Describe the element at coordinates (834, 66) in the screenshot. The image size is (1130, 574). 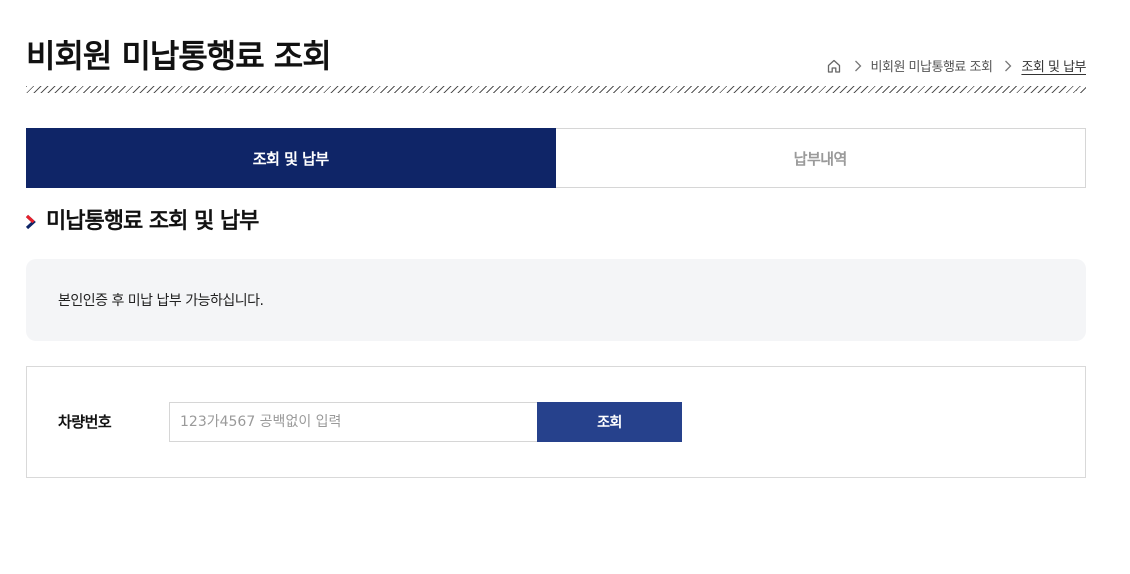
I see `home-icon` at that location.